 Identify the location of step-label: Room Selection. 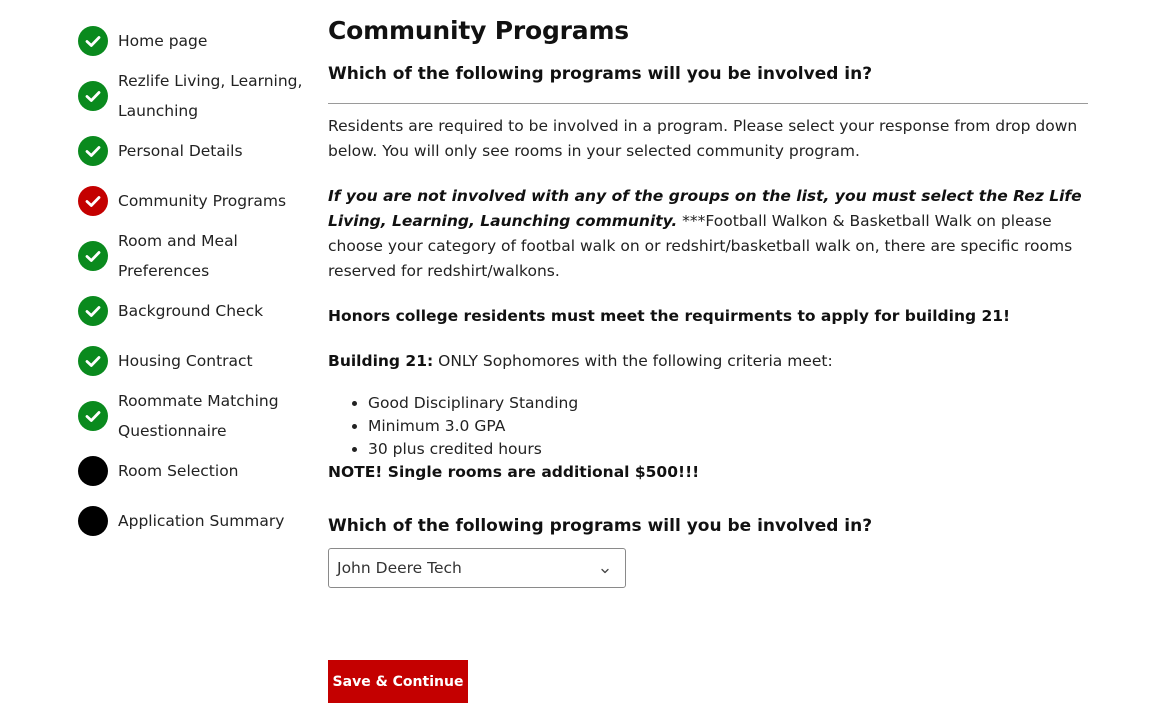
(178, 471).